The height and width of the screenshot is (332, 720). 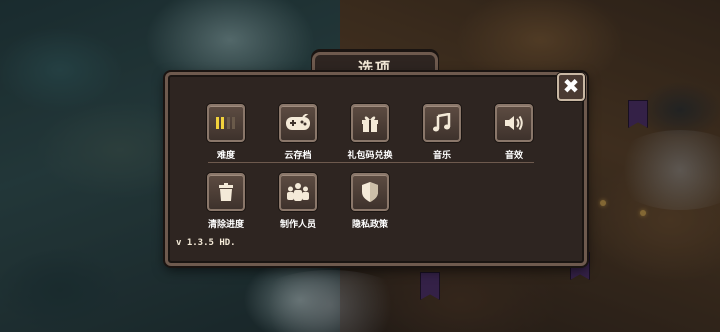 I want to click on music-button: 音乐, so click(x=442, y=132).